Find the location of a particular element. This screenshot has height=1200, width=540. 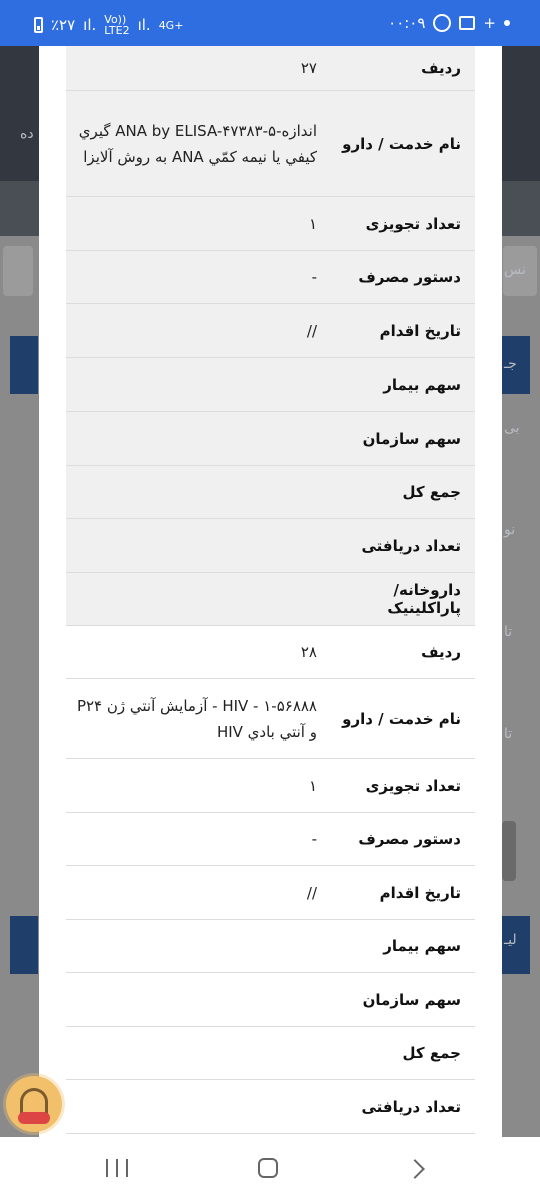

support-chat-button is located at coordinates (34, 1104).